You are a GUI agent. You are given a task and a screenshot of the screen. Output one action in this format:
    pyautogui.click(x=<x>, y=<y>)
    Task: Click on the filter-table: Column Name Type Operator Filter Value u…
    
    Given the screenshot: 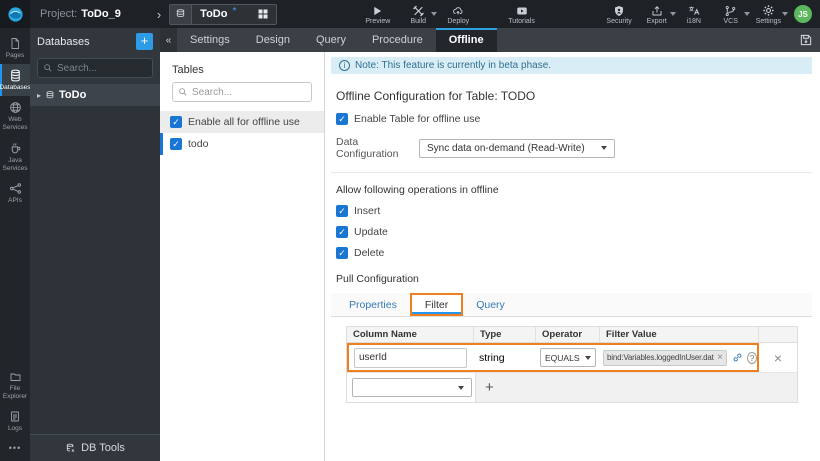 What is the action you would take?
    pyautogui.click(x=572, y=364)
    